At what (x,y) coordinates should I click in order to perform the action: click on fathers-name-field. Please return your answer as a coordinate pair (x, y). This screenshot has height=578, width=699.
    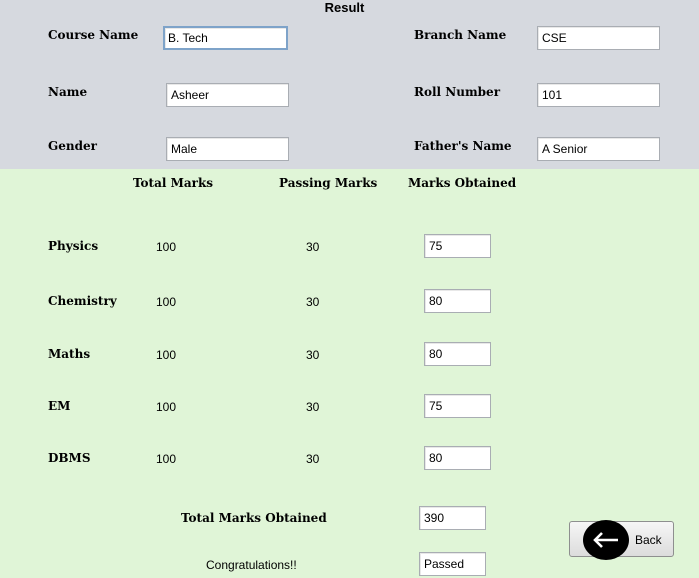
    Looking at the image, I should click on (598, 149).